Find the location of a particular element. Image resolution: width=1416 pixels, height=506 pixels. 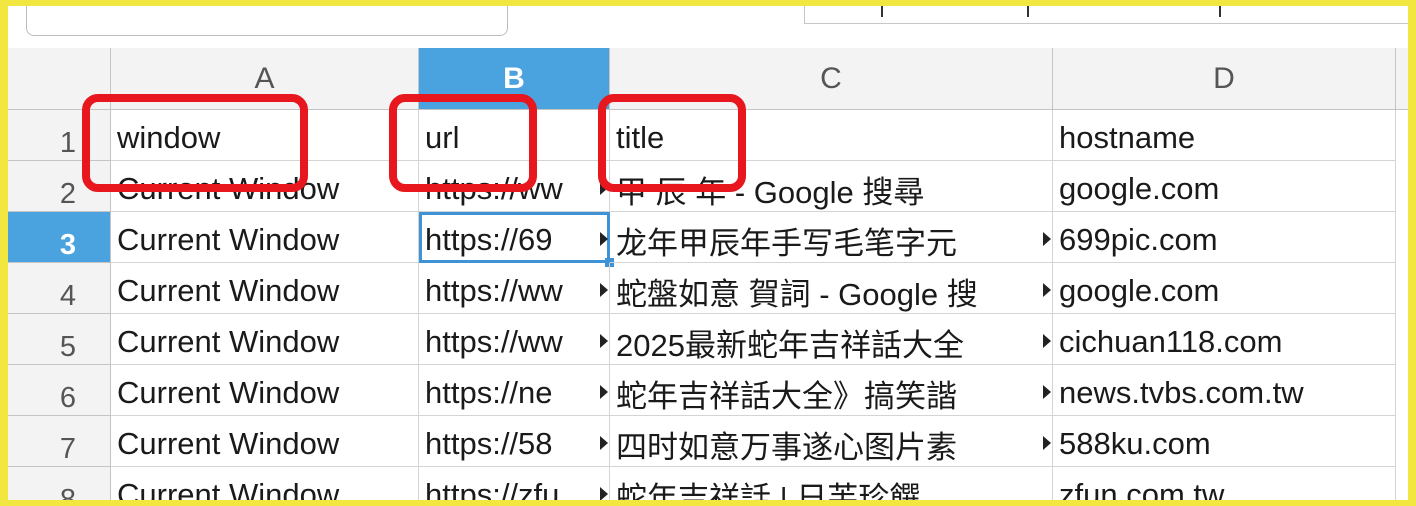

column-header-d: D is located at coordinates (1224, 79).